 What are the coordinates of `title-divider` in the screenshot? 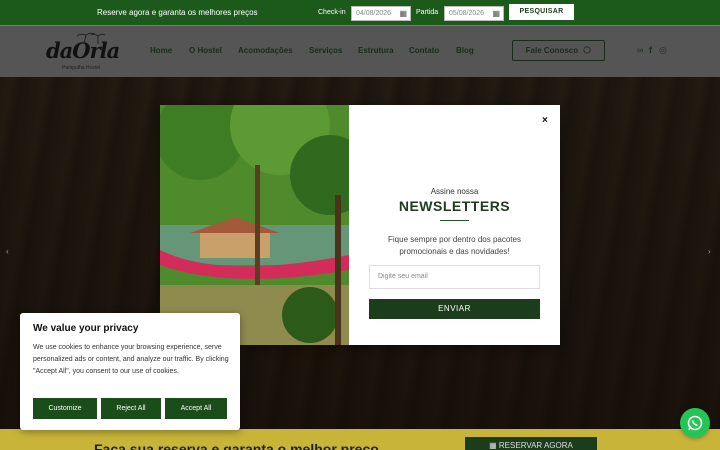 It's located at (454, 220).